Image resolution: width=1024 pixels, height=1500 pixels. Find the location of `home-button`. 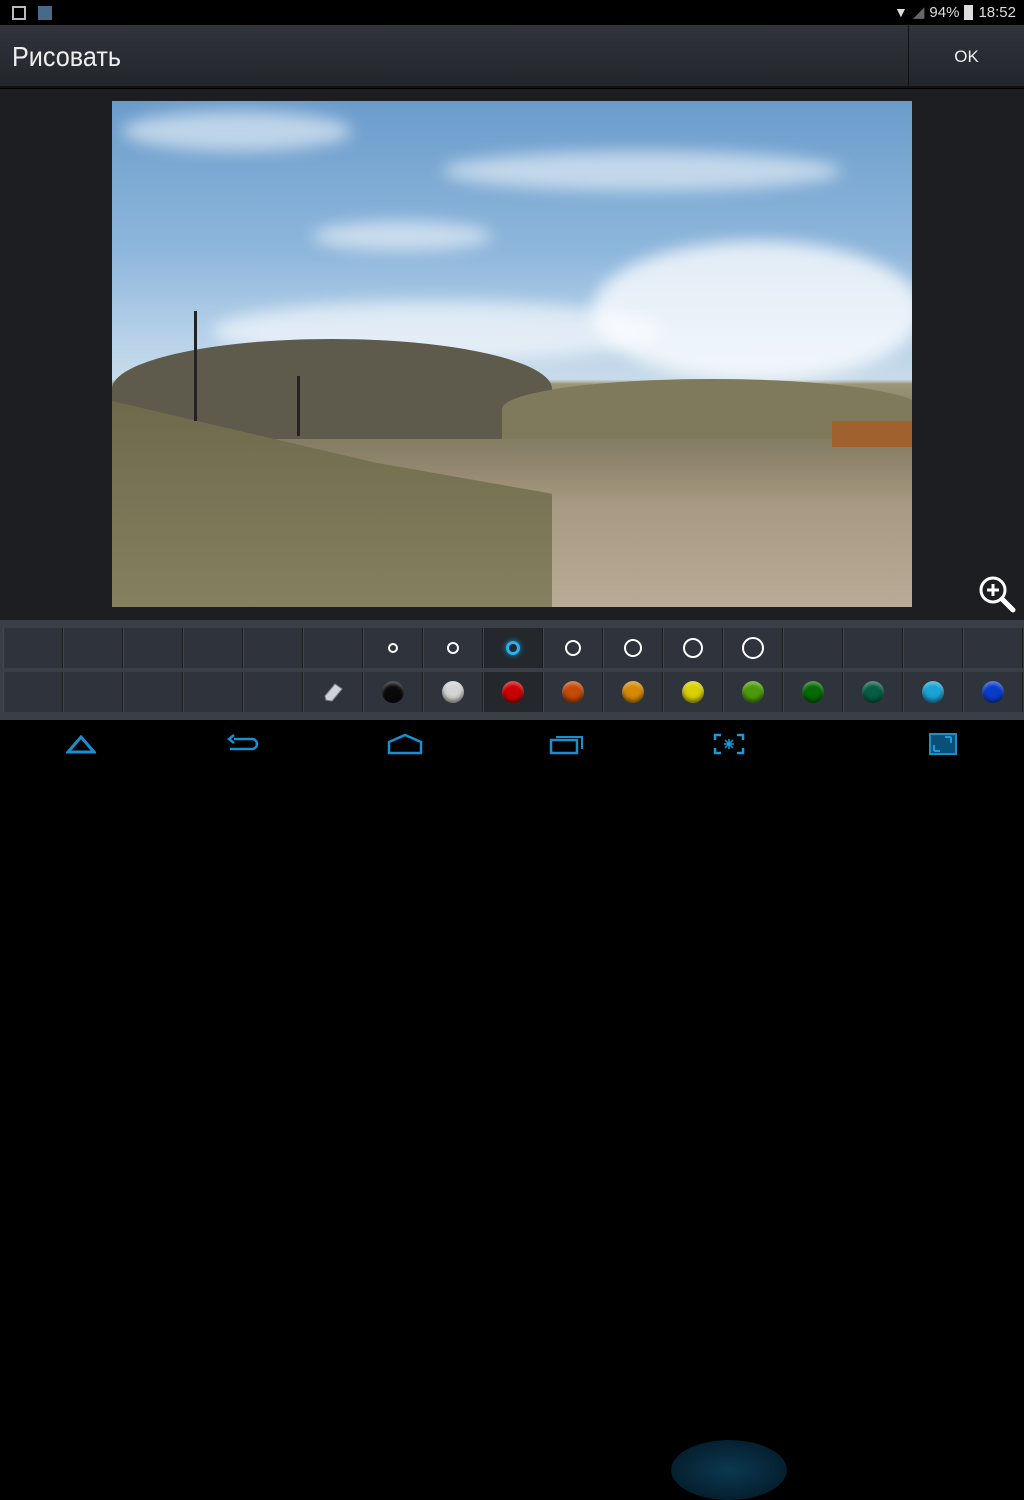

home-button is located at coordinates (405, 744).